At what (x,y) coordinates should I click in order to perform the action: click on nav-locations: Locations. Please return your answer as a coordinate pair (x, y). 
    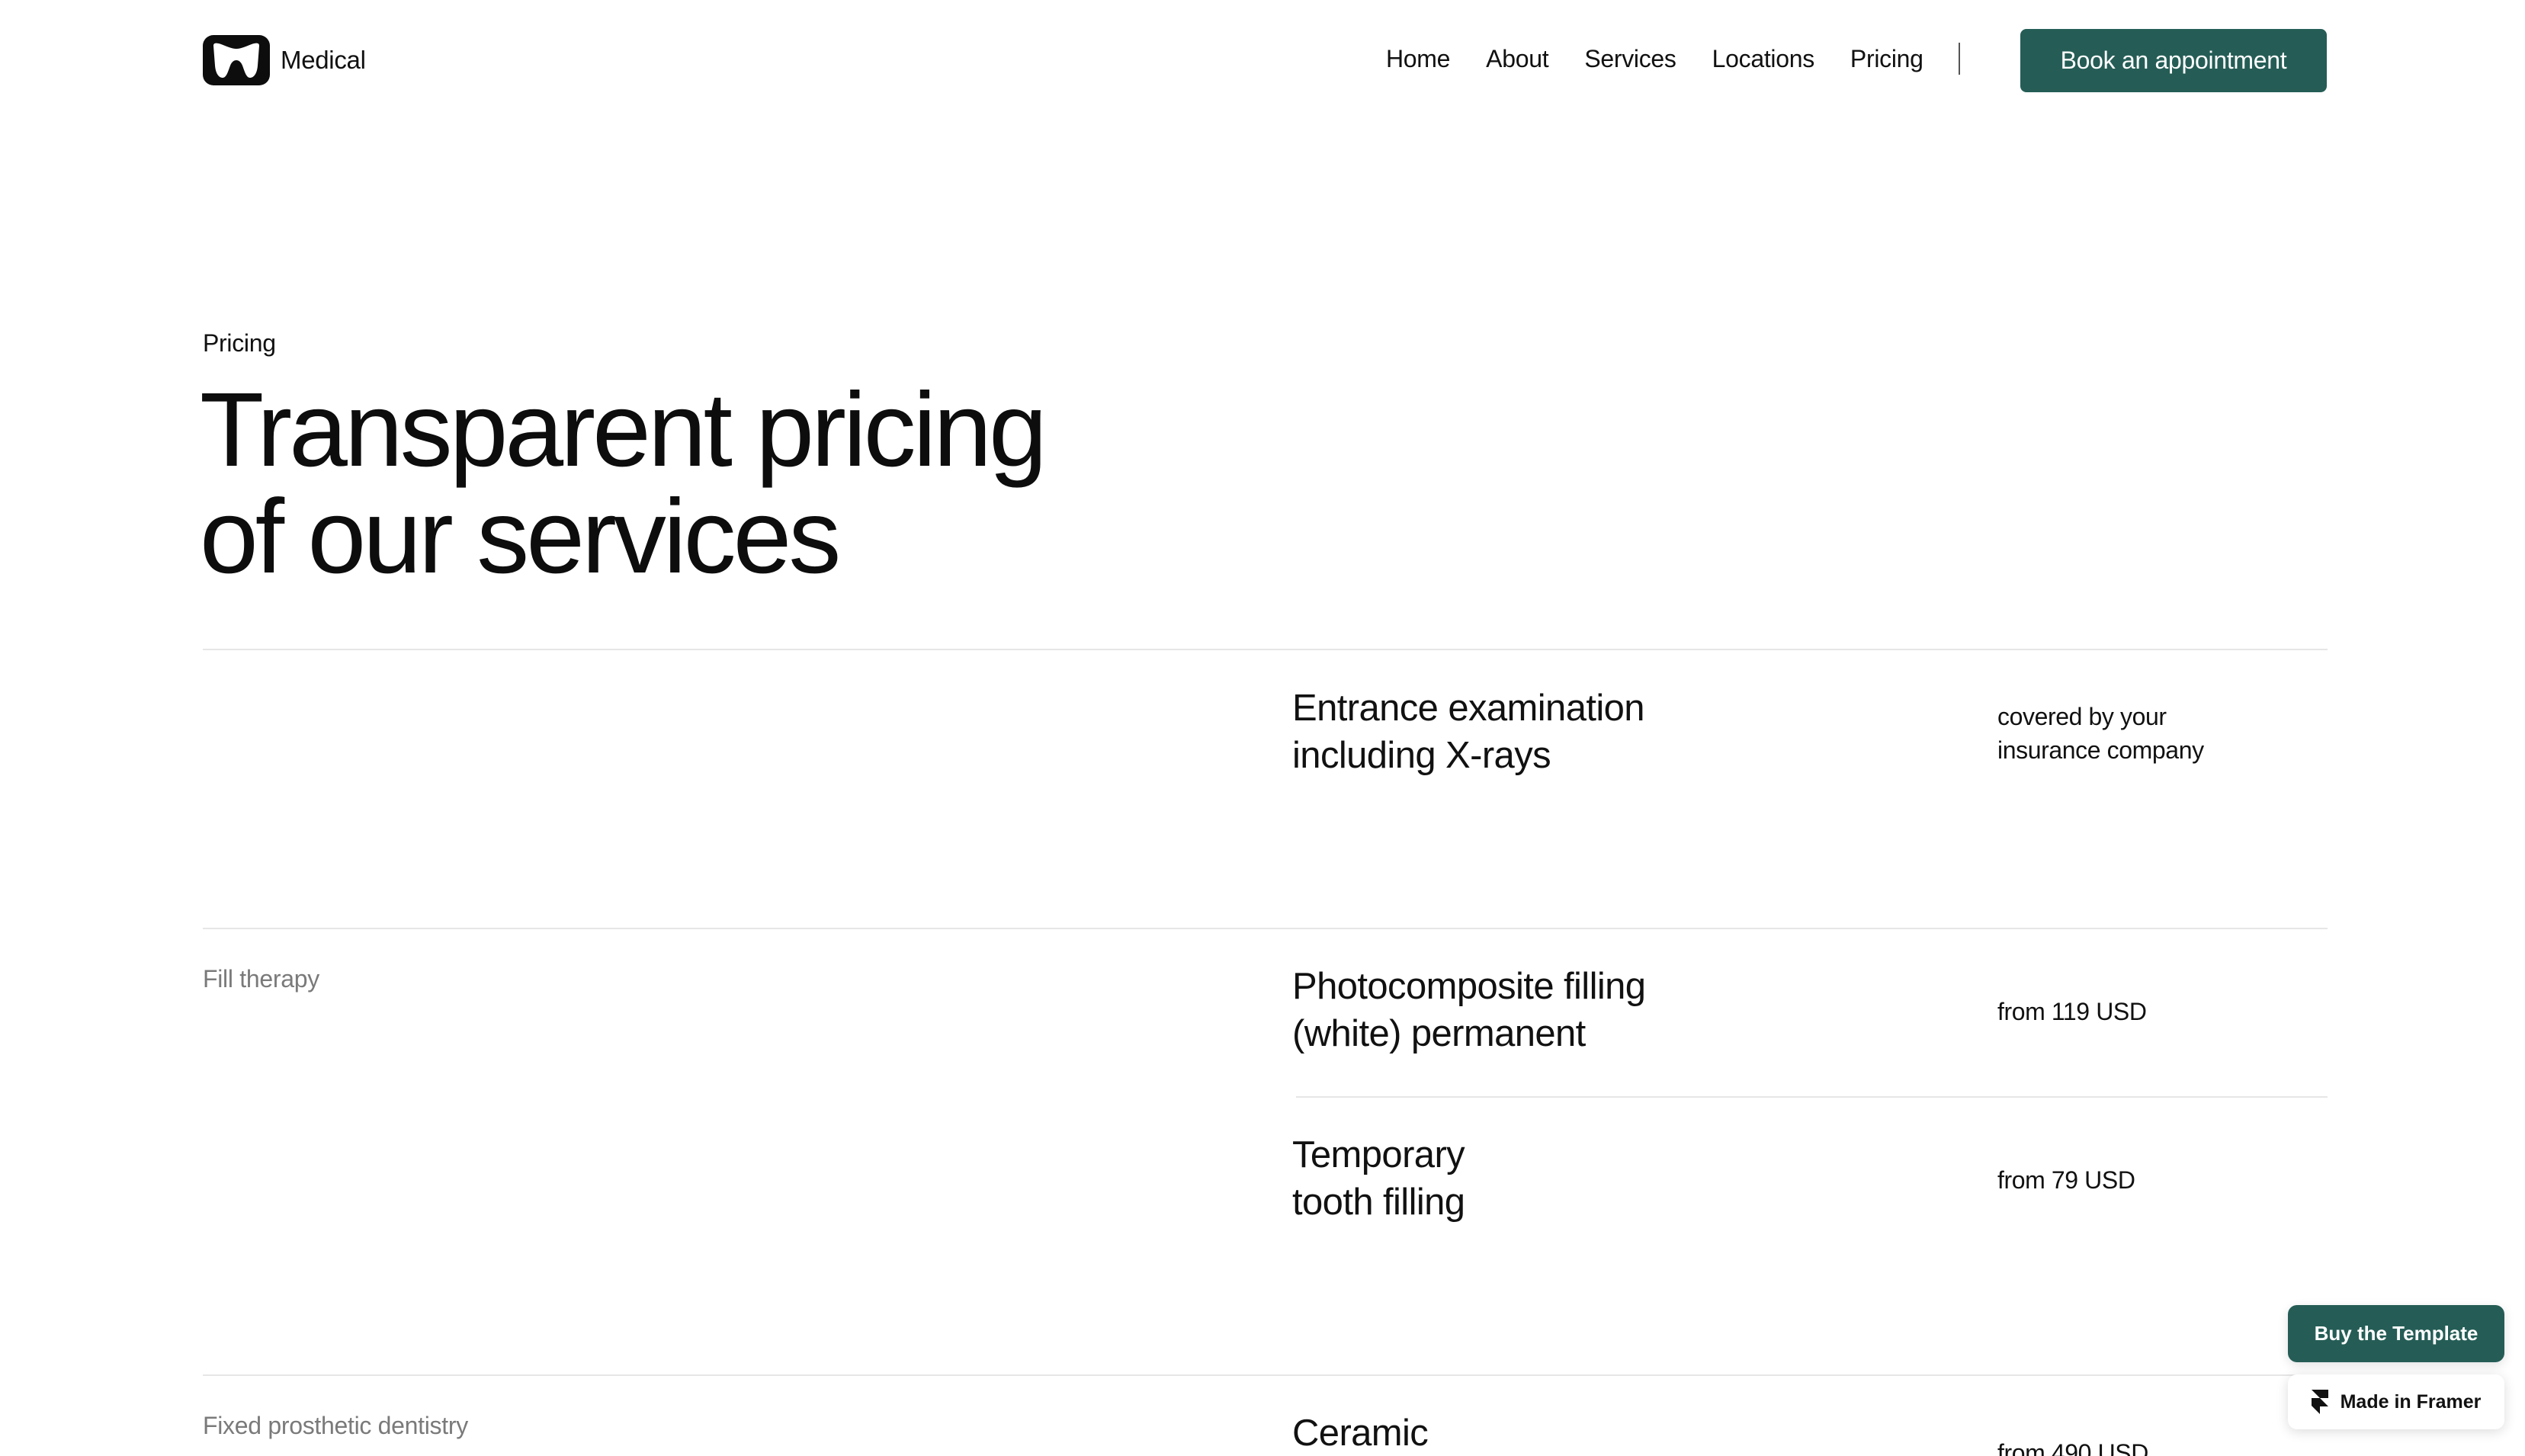
    Looking at the image, I should click on (1764, 59).